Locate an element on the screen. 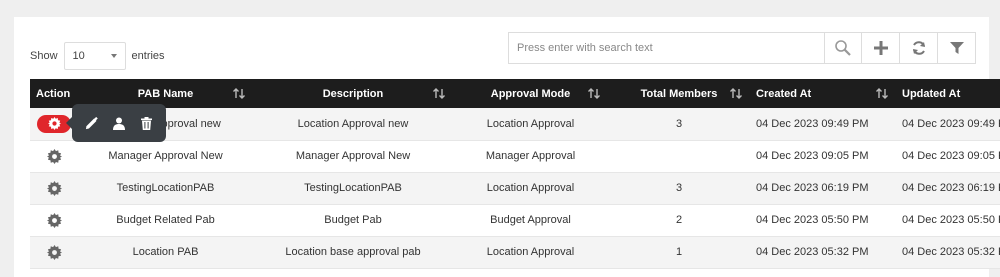  cell-updated-at: 04 Dec 2023 05:50 PM is located at coordinates (951, 220).